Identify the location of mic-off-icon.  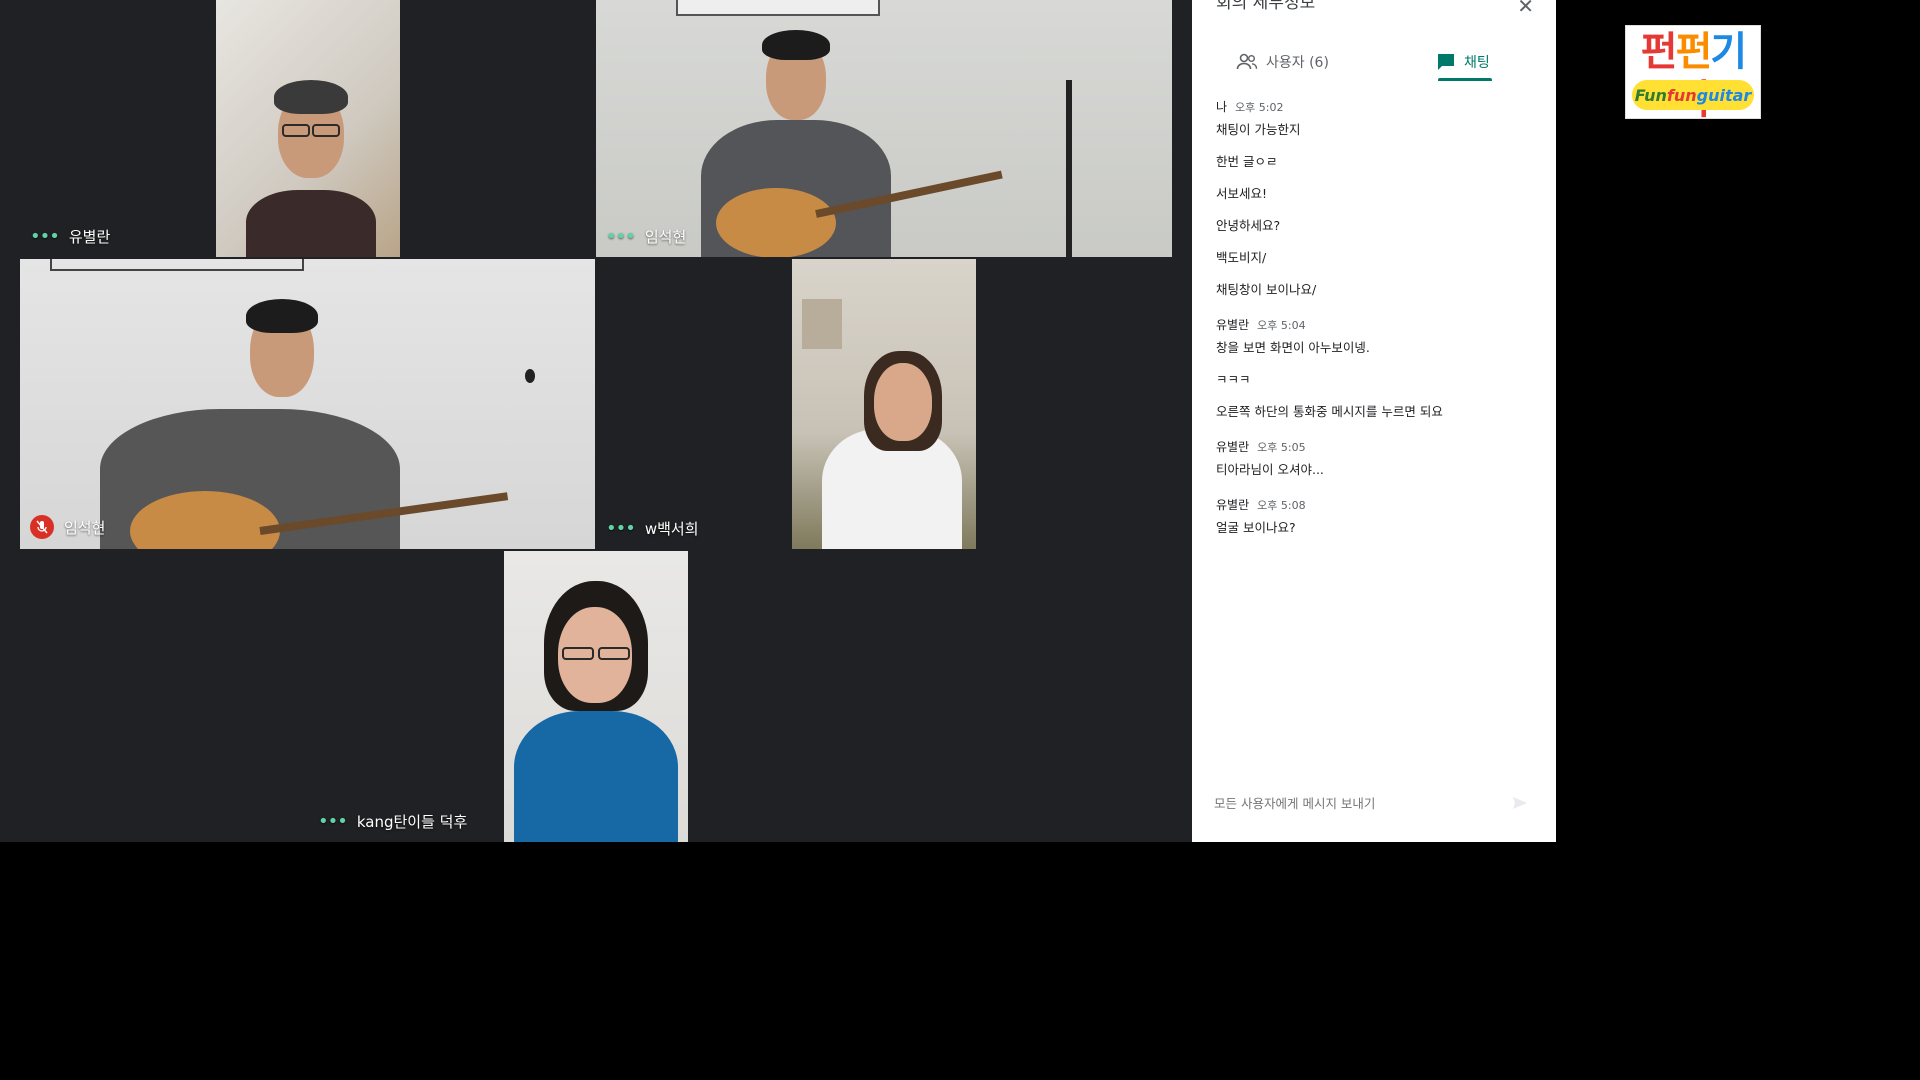
(42, 527).